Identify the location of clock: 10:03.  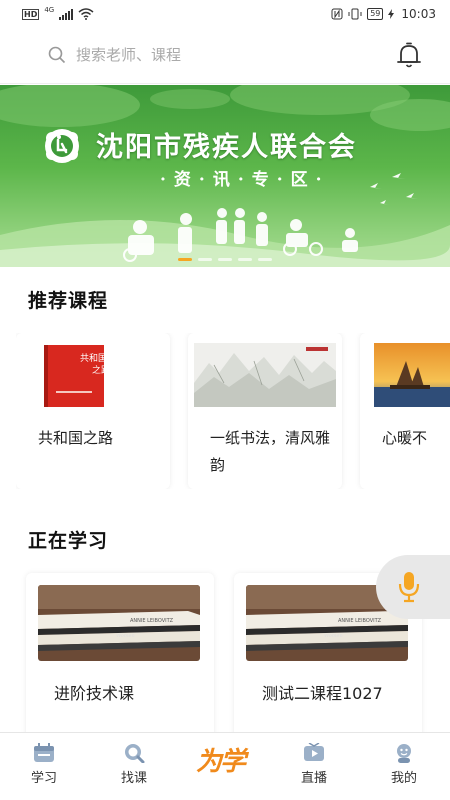
(418, 14).